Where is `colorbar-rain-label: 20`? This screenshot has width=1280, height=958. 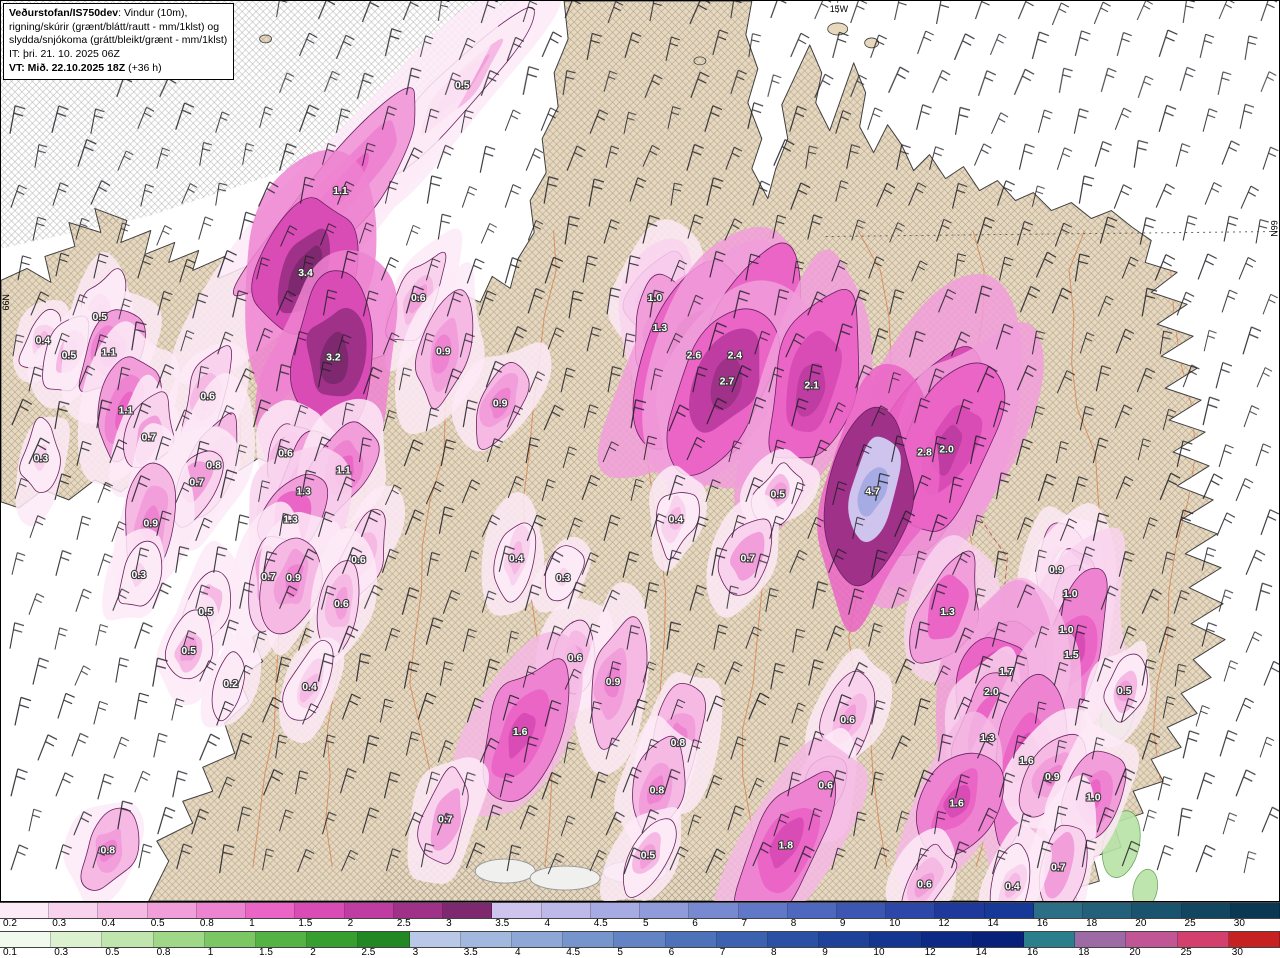 colorbar-rain-label: 20 is located at coordinates (1141, 923).